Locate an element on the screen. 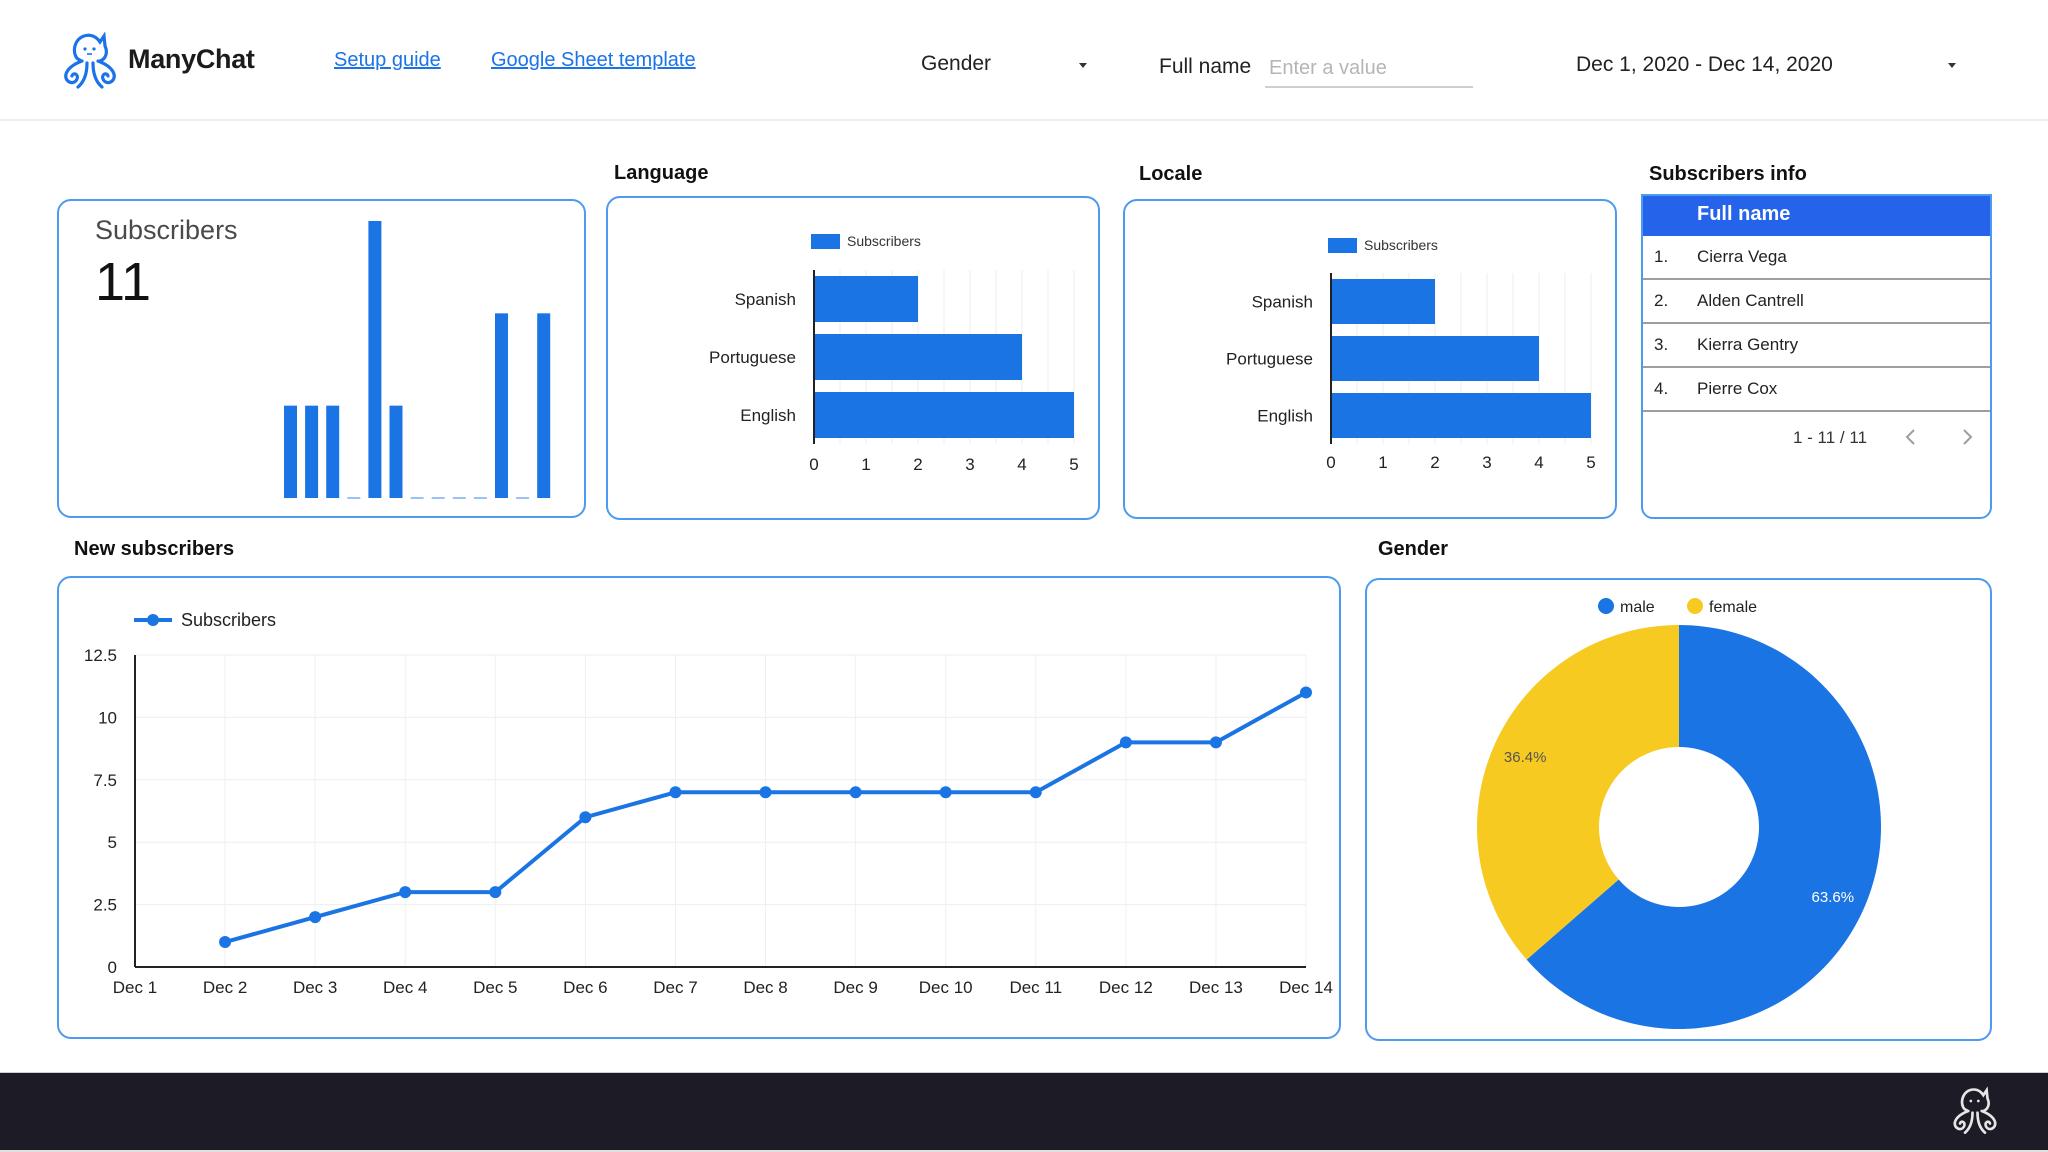 This screenshot has width=2048, height=1152. legend-label: male is located at coordinates (1637, 607).